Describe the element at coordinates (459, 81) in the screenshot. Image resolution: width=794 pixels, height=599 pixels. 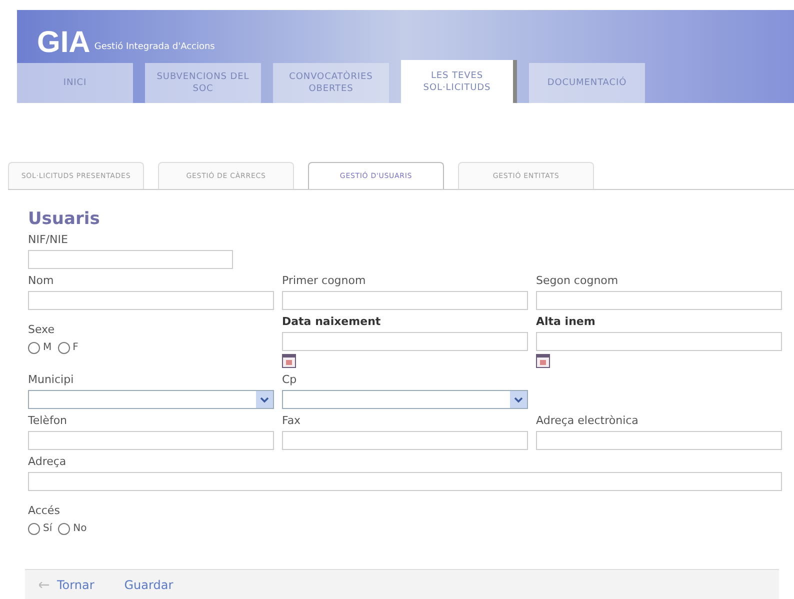
I see `nav-tab: LES TEVES SOL·LICITUDS` at that location.